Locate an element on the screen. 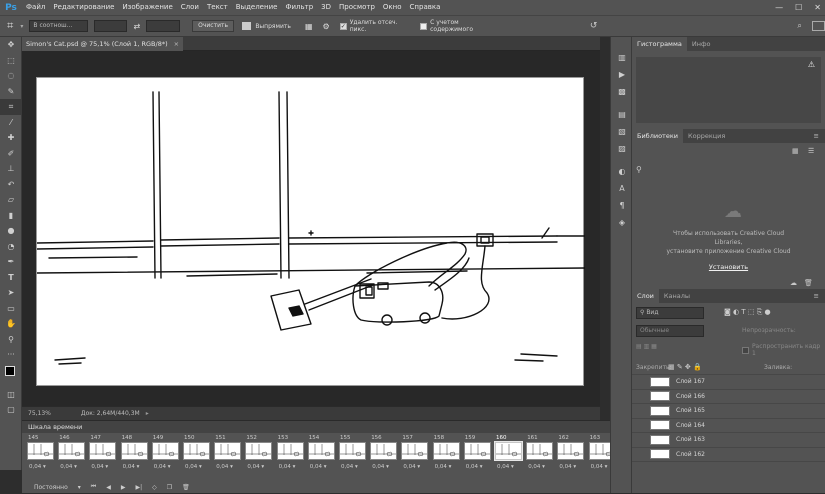 This screenshot has width=825, height=494. timeline-frame: 146 0,04 ▾ is located at coordinates (71, 457).